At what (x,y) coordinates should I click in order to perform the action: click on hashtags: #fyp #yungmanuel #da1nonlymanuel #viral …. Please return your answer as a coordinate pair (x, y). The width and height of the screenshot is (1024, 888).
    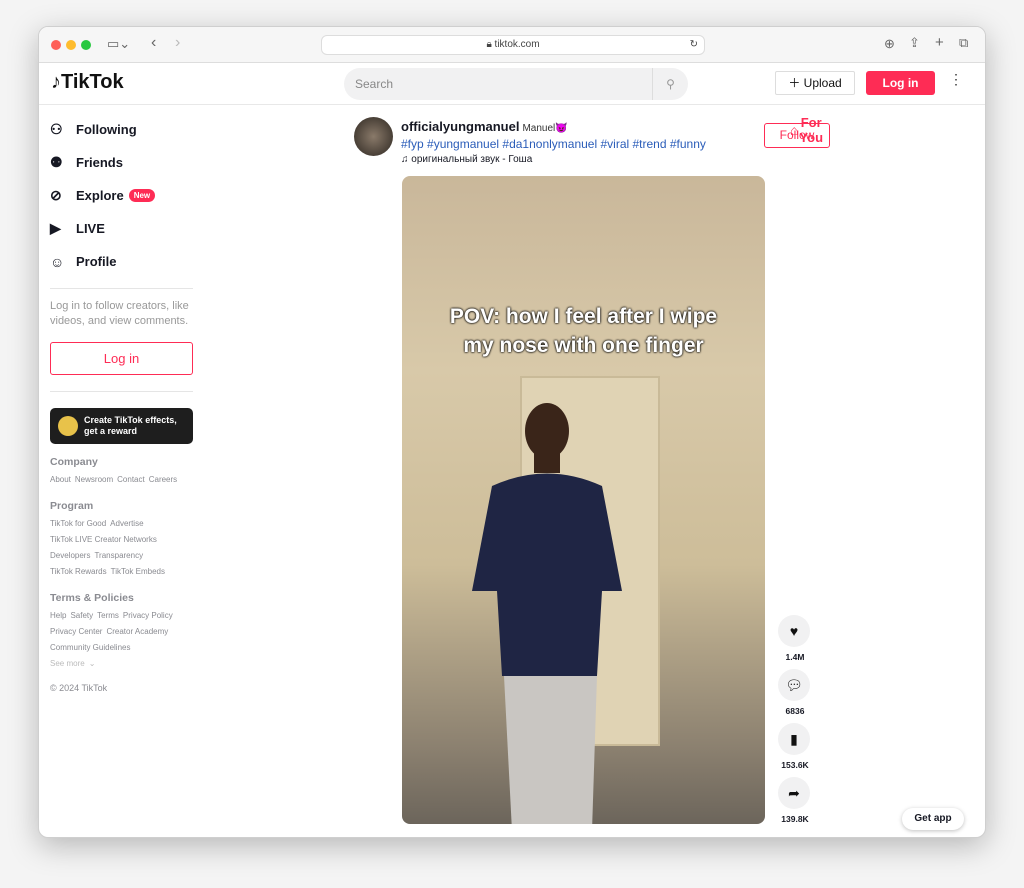
    Looking at the image, I should click on (553, 144).